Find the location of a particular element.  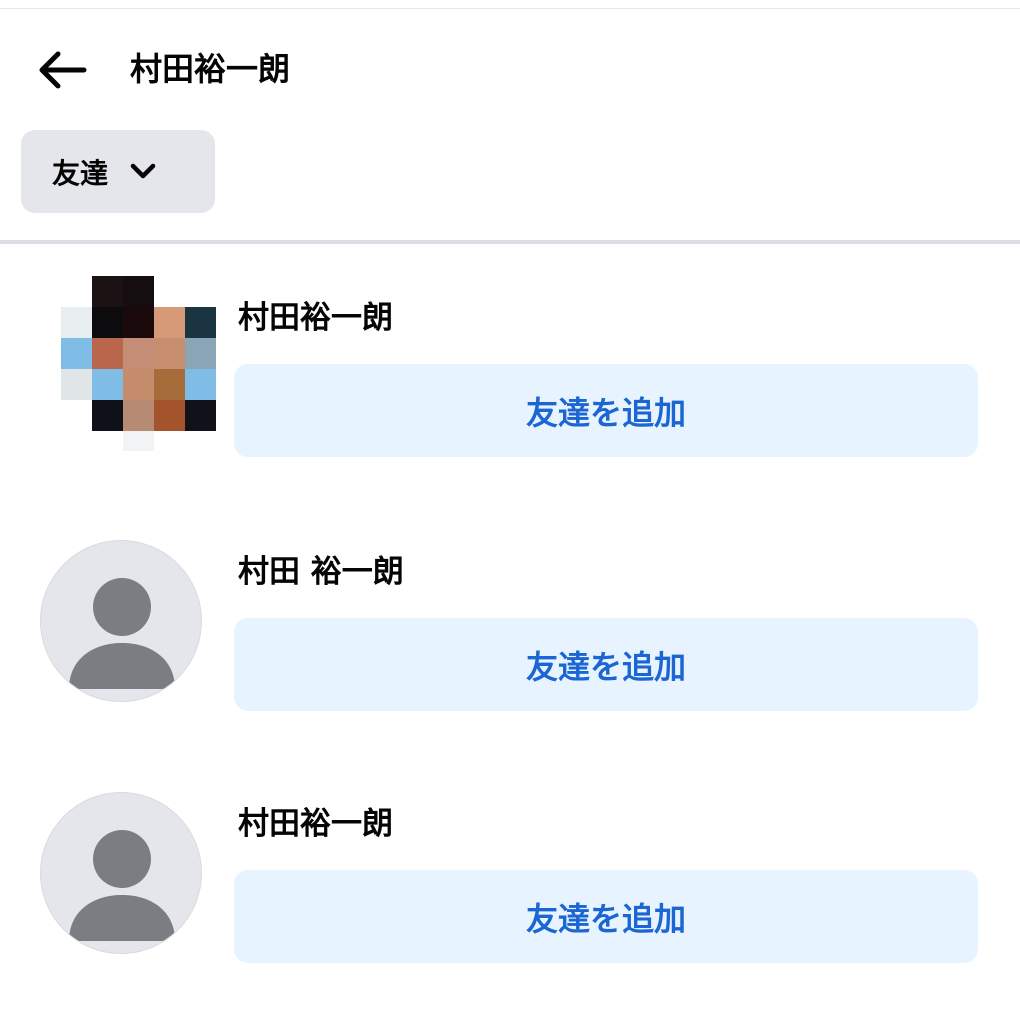

back-button is located at coordinates (62, 70).